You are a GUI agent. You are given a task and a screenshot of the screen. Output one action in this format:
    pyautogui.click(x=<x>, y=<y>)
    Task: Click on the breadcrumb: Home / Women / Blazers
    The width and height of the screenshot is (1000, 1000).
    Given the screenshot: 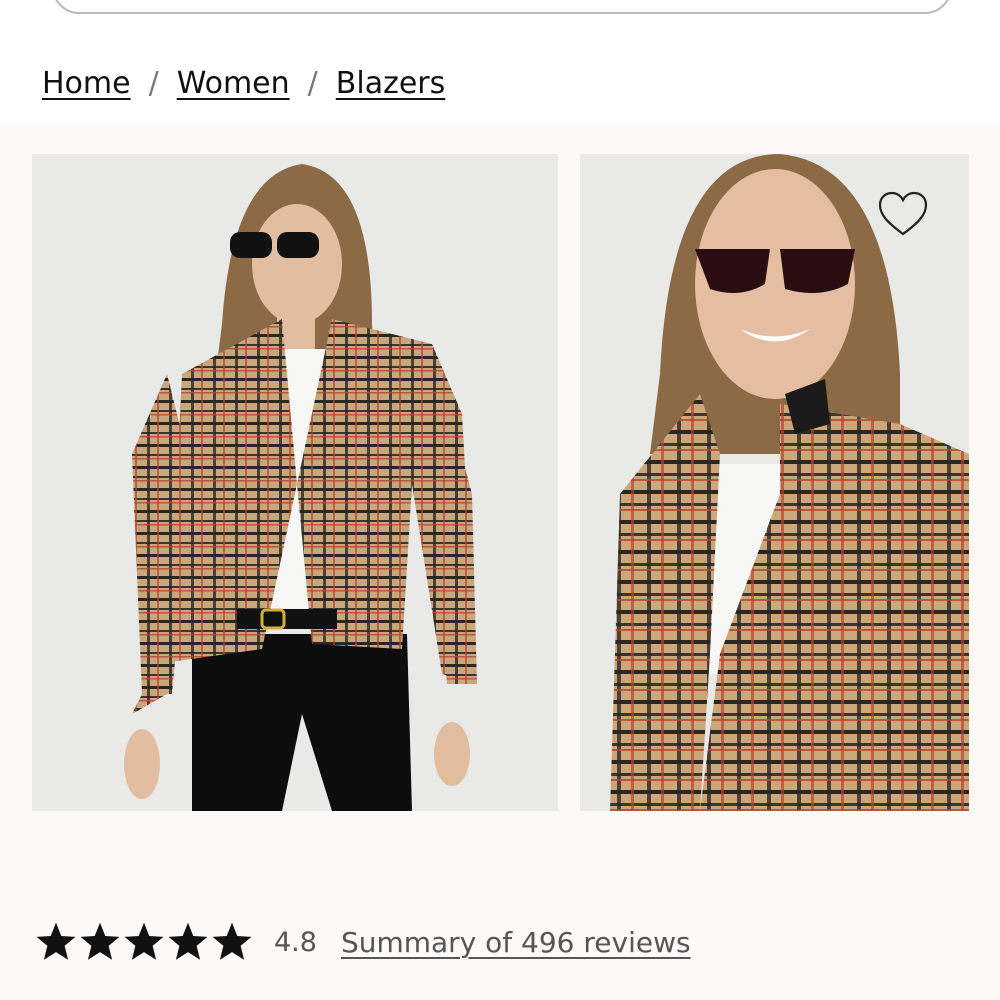 What is the action you would take?
    pyautogui.click(x=243, y=83)
    